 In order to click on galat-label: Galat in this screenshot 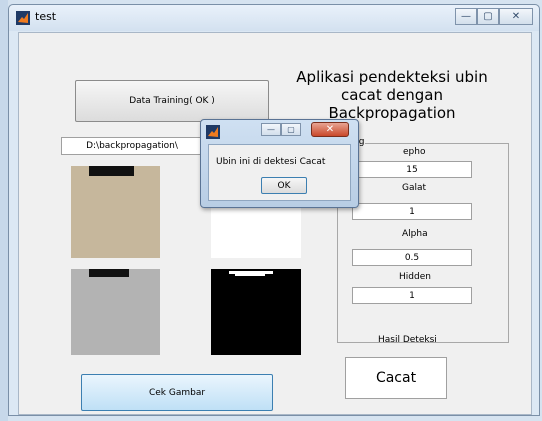, I will do `click(414, 188)`.